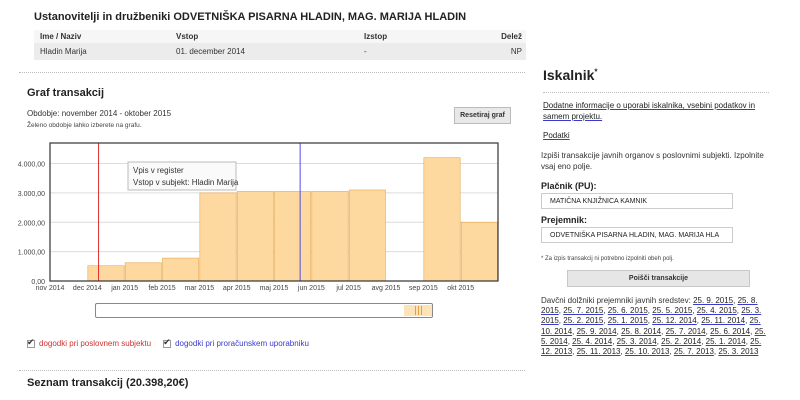 This screenshot has height=400, width=800. Describe the element at coordinates (124, 288) in the screenshot. I see `x-tick-label: jan 2015` at that location.